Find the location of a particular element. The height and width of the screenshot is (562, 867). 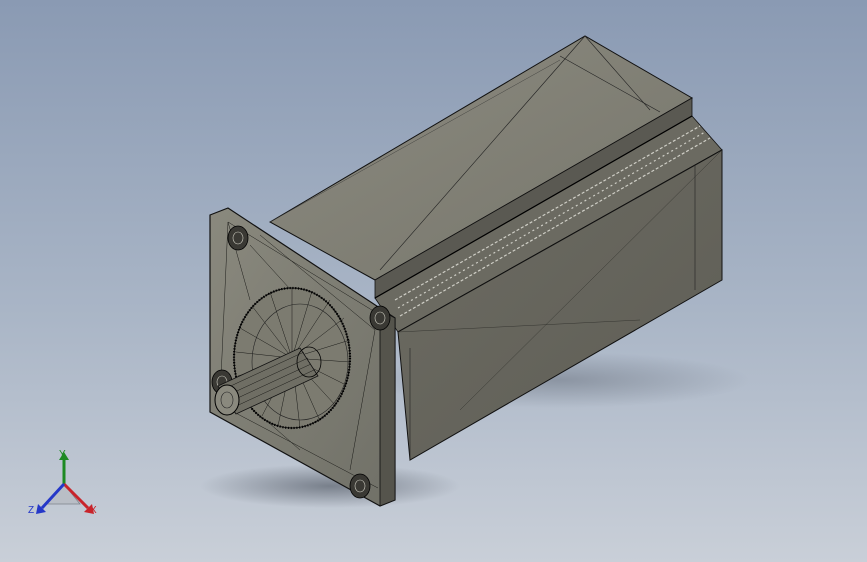

x-axis-label: X is located at coordinates (93, 510).